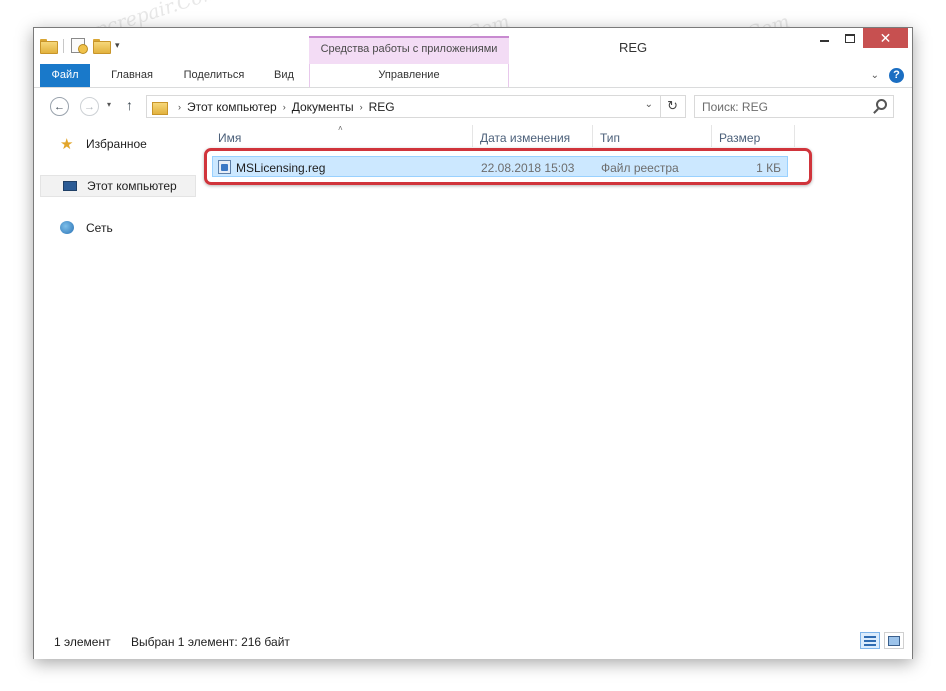 The width and height of the screenshot is (946, 691). Describe the element at coordinates (416, 106) in the screenshot. I see `address-bar: › Этот компьютер › Документы › REG ⌄ ↻` at that location.